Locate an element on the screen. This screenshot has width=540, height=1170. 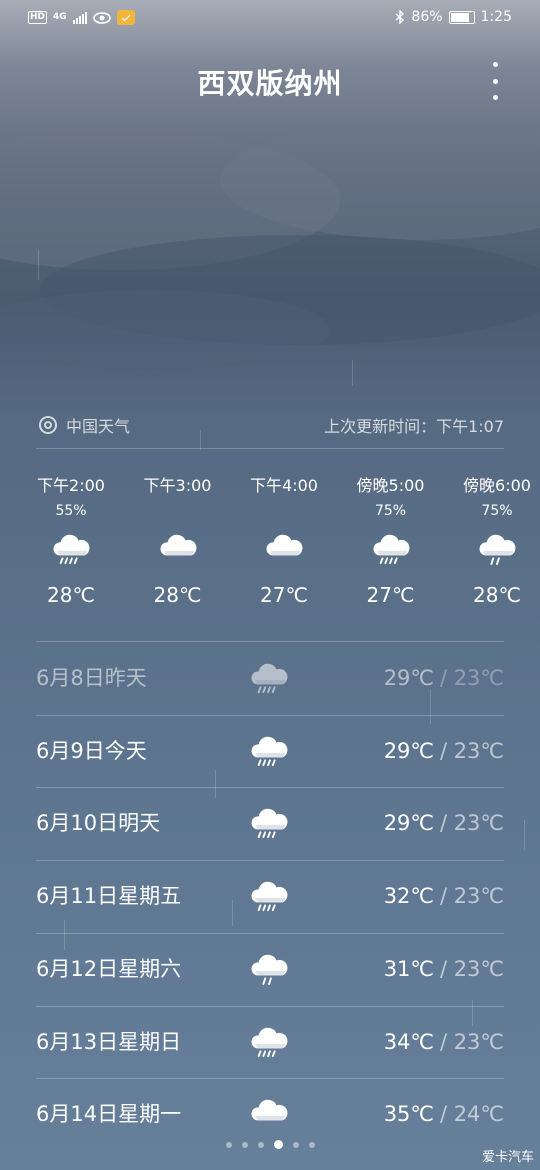
hour-column: 下午2:00 55% 28℃ is located at coordinates (71, 544).